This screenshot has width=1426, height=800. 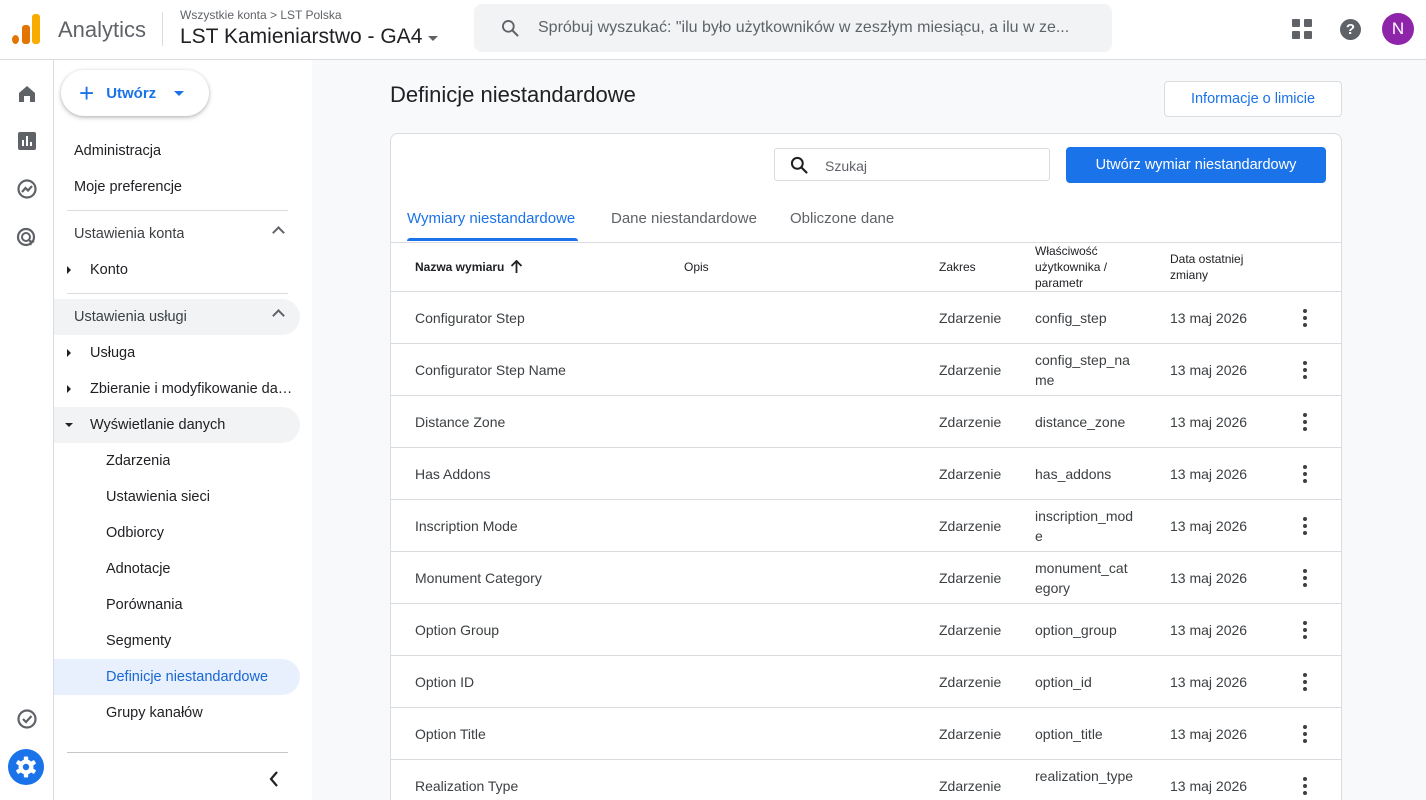 What do you see at coordinates (27, 94) in the screenshot?
I see `home-icon` at bounding box center [27, 94].